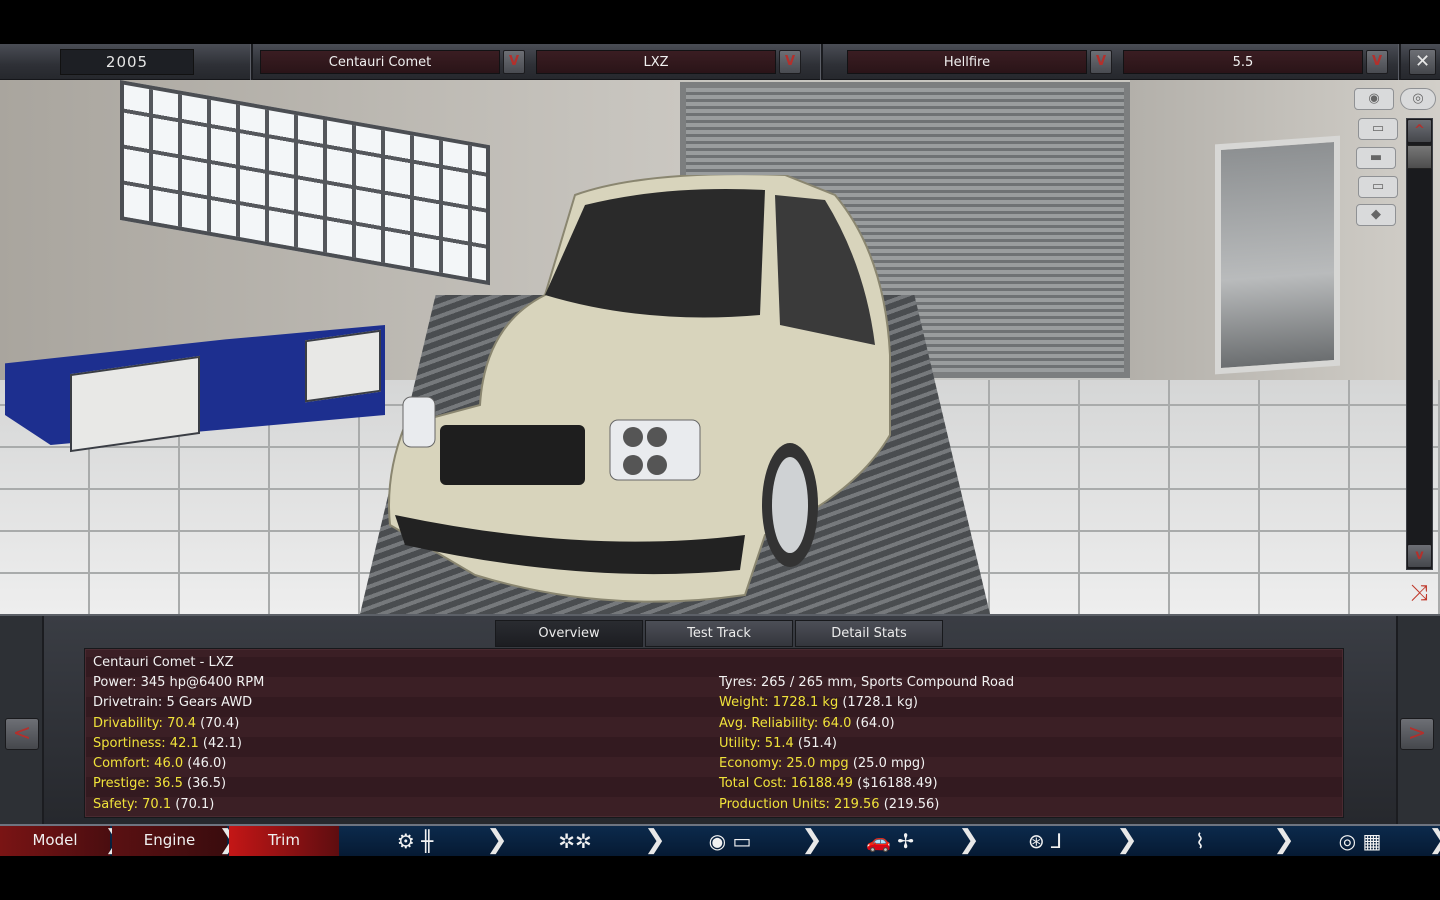 This screenshot has width=1440, height=900. I want to click on model-dropdown-button: V, so click(514, 62).